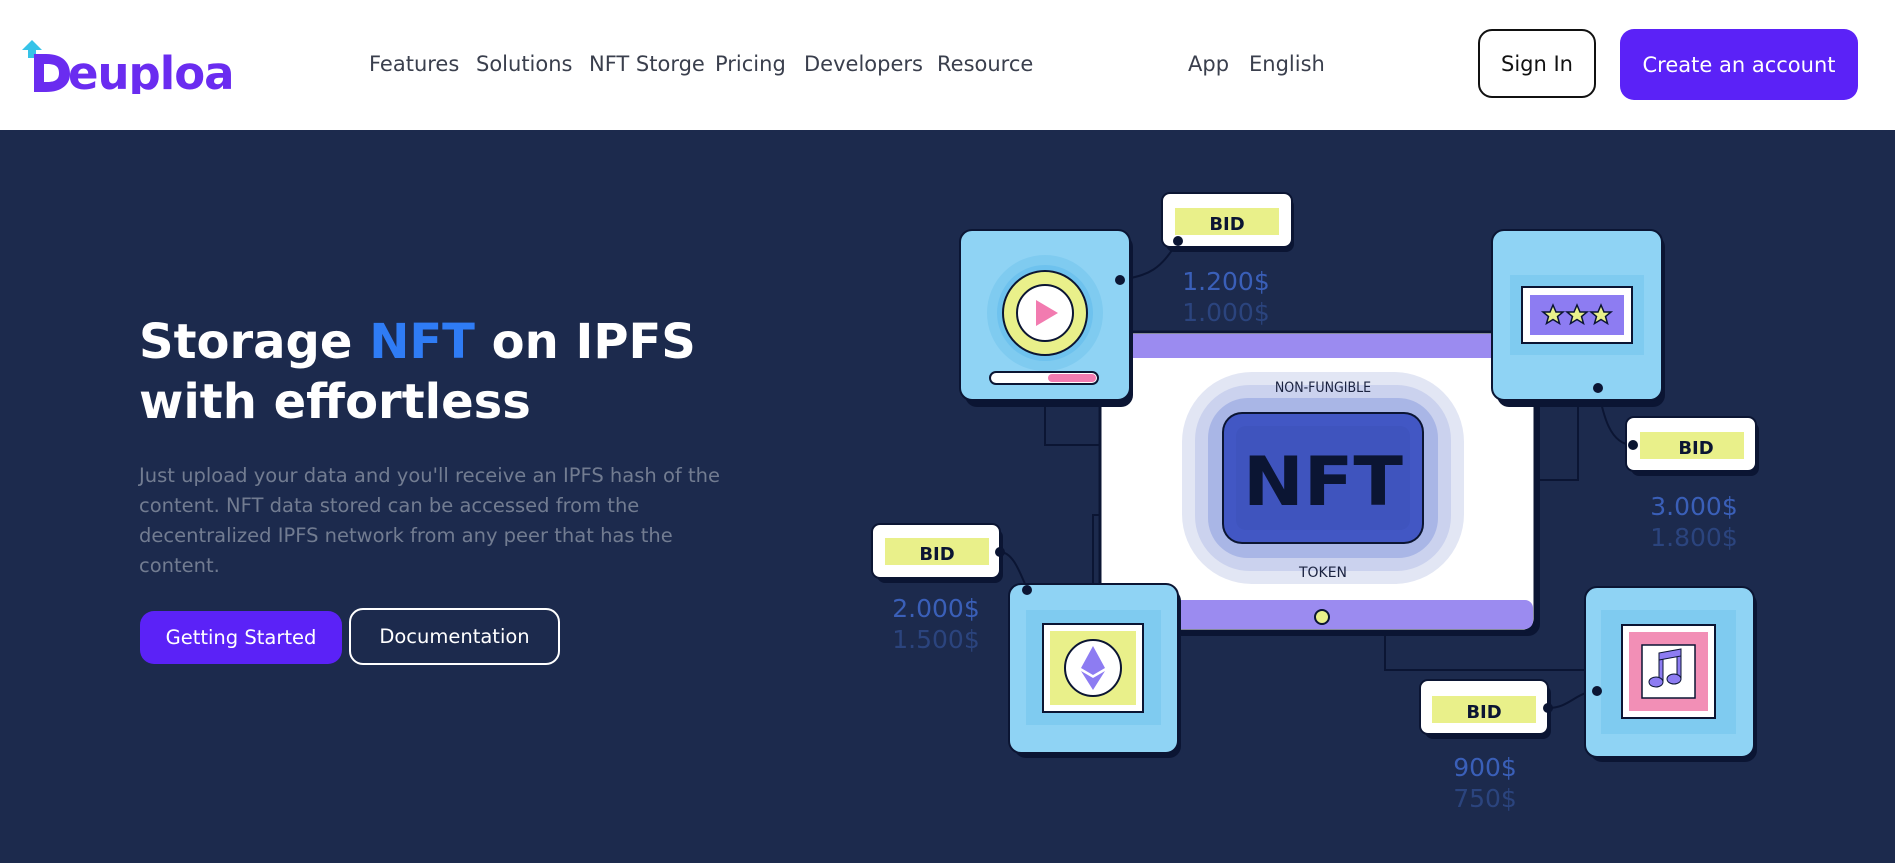  What do you see at coordinates (750, 64) in the screenshot?
I see `nav-pricing: Pricing` at bounding box center [750, 64].